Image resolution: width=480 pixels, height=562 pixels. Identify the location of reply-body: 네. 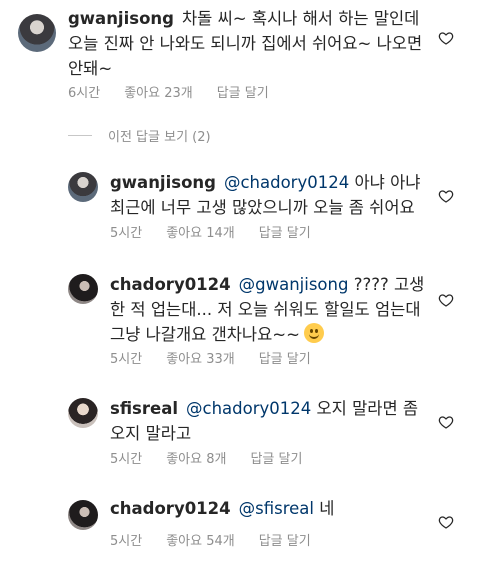
(324, 508).